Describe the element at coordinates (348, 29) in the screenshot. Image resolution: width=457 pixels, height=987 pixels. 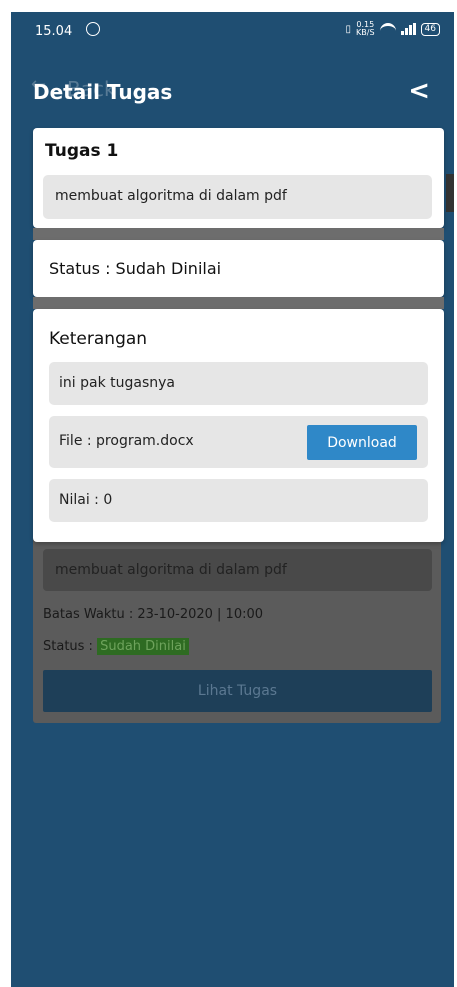
I see `vibrate-icon: ▯` at that location.